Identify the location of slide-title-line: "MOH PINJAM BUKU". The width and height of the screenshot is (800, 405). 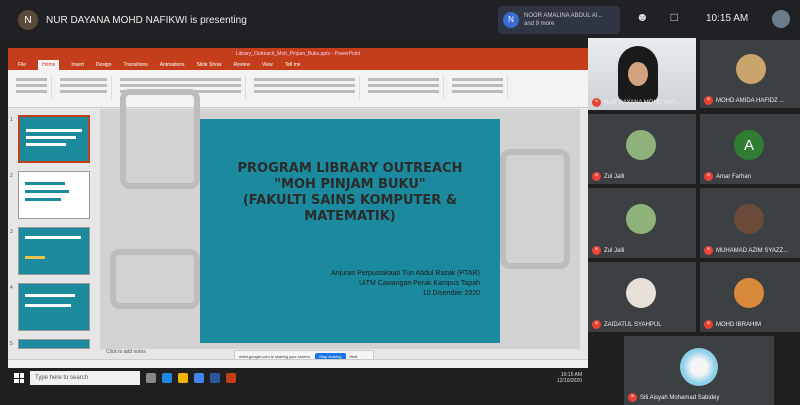
(350, 184).